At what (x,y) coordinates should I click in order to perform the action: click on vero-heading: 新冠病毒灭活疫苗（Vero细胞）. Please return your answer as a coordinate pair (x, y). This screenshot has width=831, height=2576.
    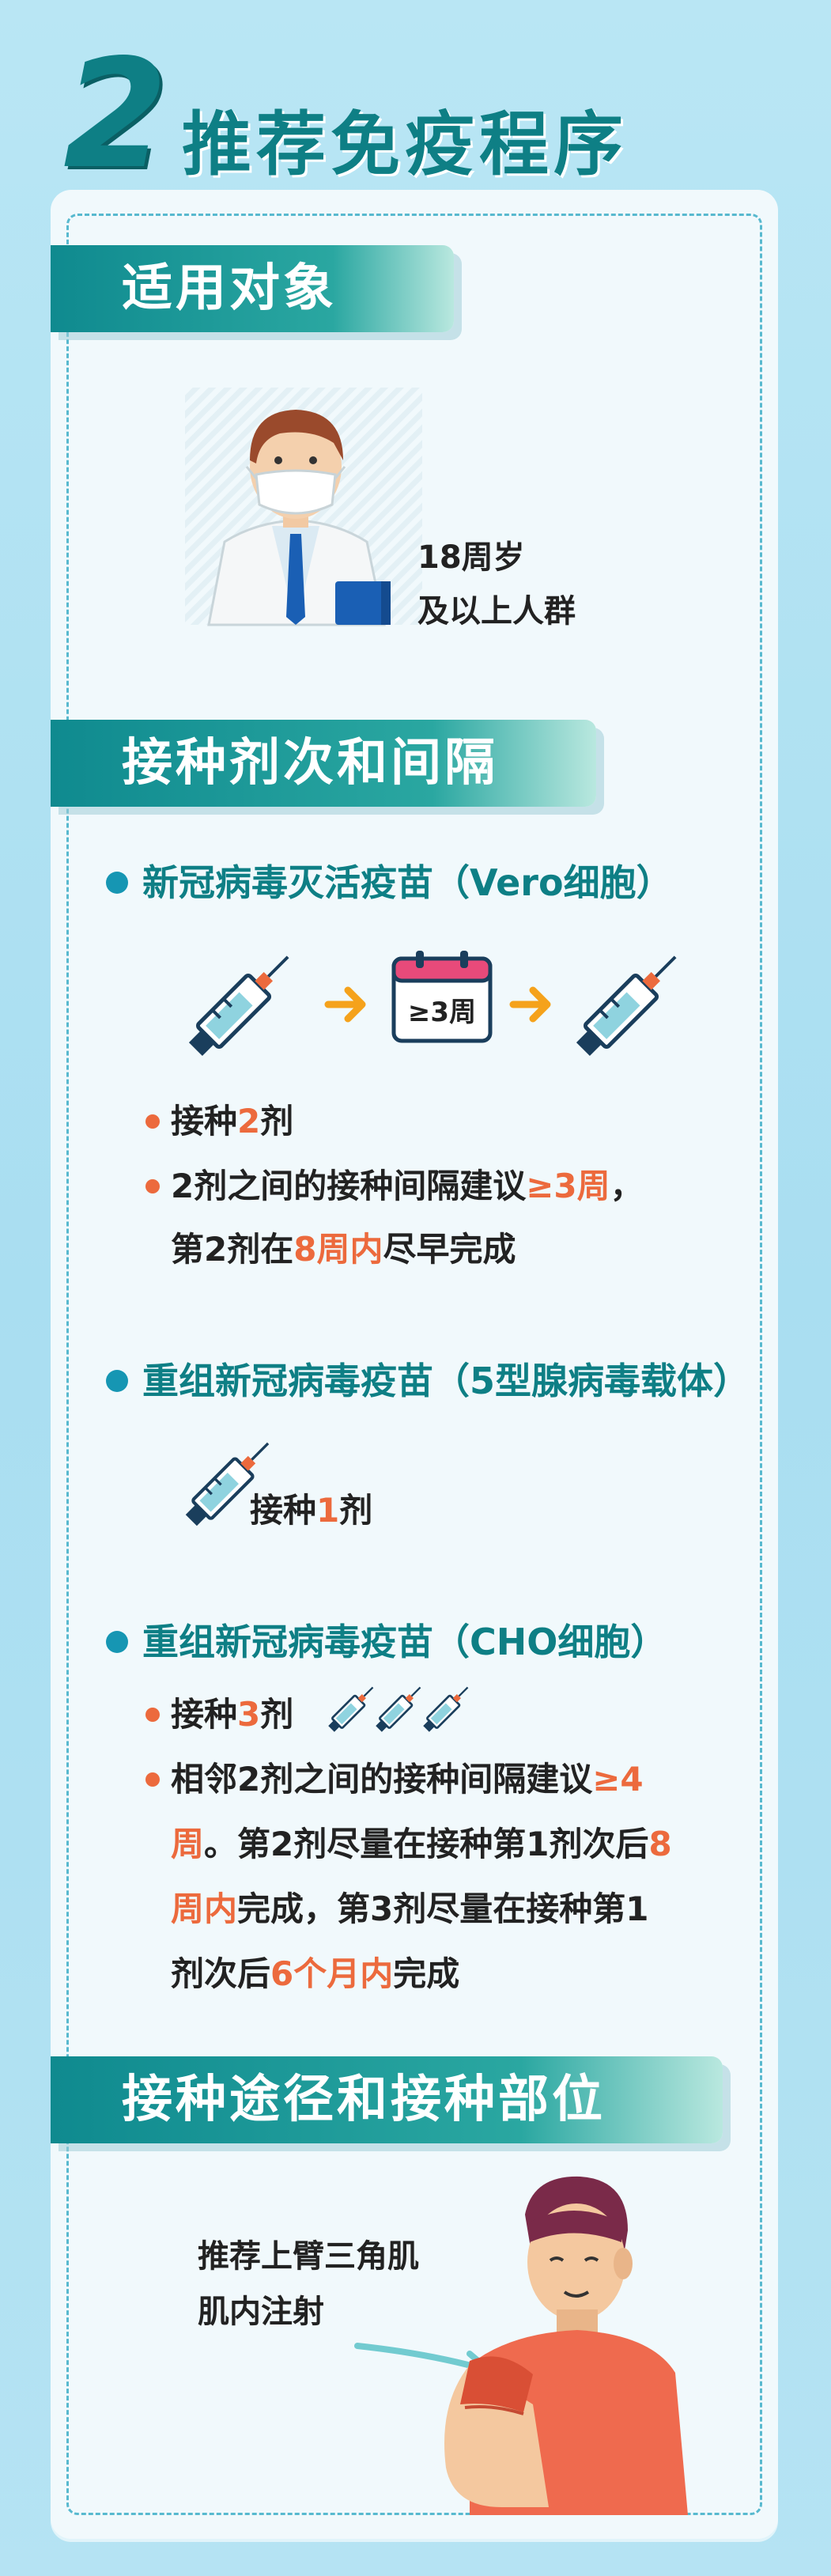
    Looking at the image, I should click on (390, 880).